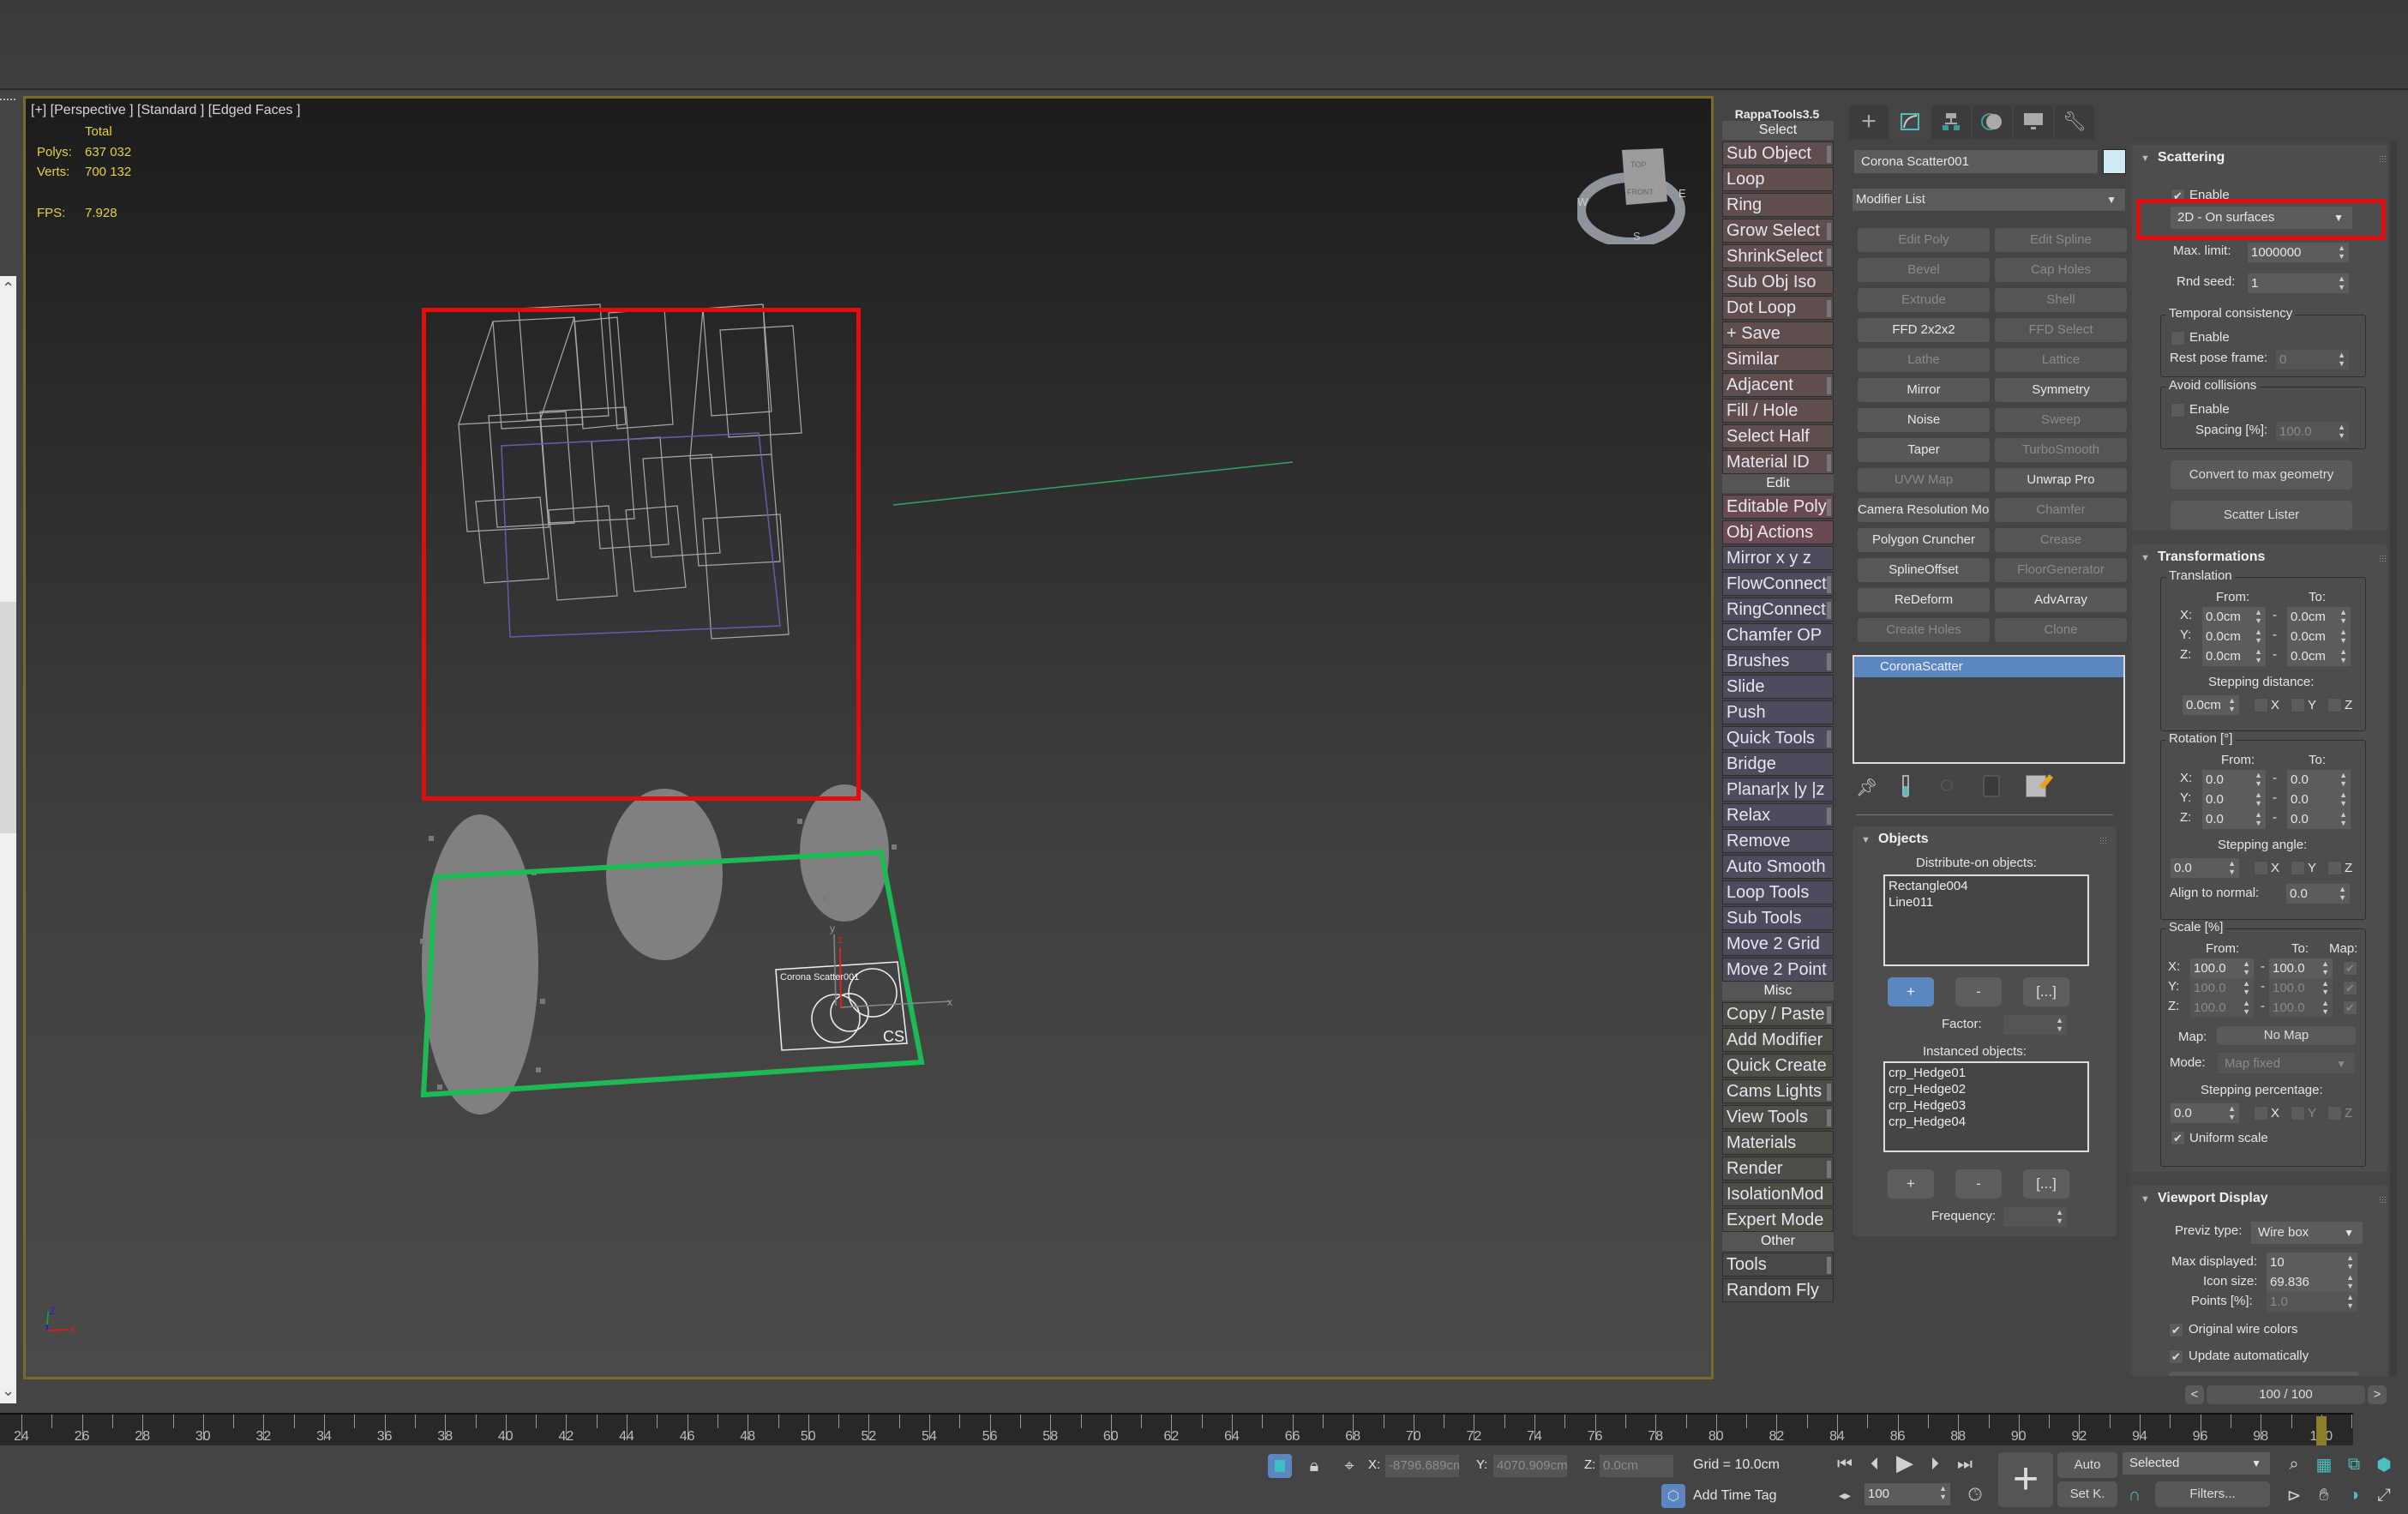  What do you see at coordinates (2035, 1217) in the screenshot?
I see `frequency-spinner: ▲ ▼` at bounding box center [2035, 1217].